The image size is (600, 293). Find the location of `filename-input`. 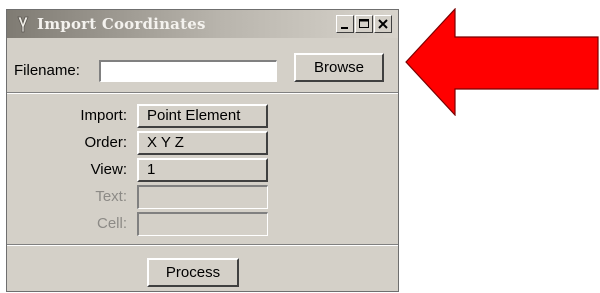

filename-input is located at coordinates (188, 71).